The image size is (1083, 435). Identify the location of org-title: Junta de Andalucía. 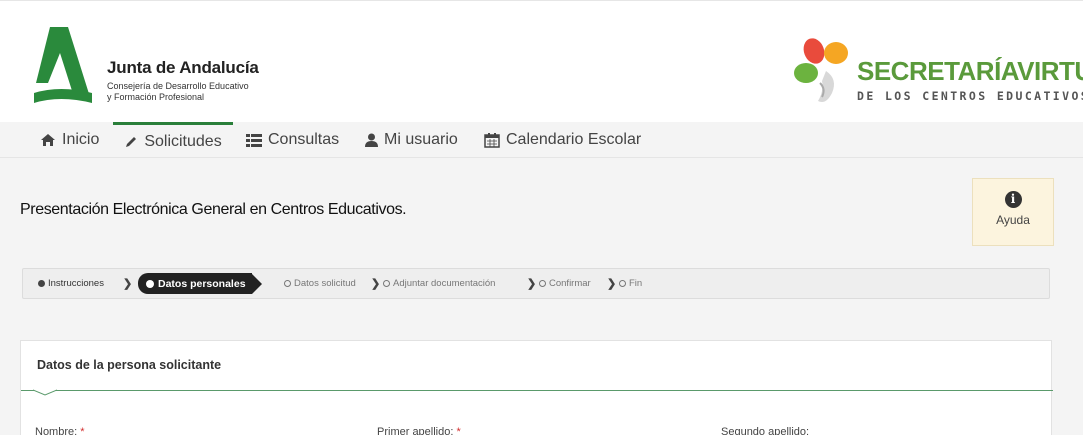
(183, 67).